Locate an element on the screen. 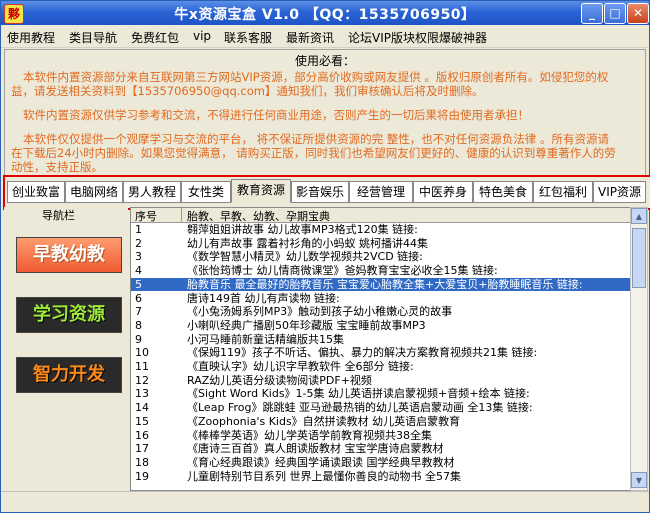 The width and height of the screenshot is (650, 513). nav-learning-resources-button: 学习资源 is located at coordinates (69, 315).